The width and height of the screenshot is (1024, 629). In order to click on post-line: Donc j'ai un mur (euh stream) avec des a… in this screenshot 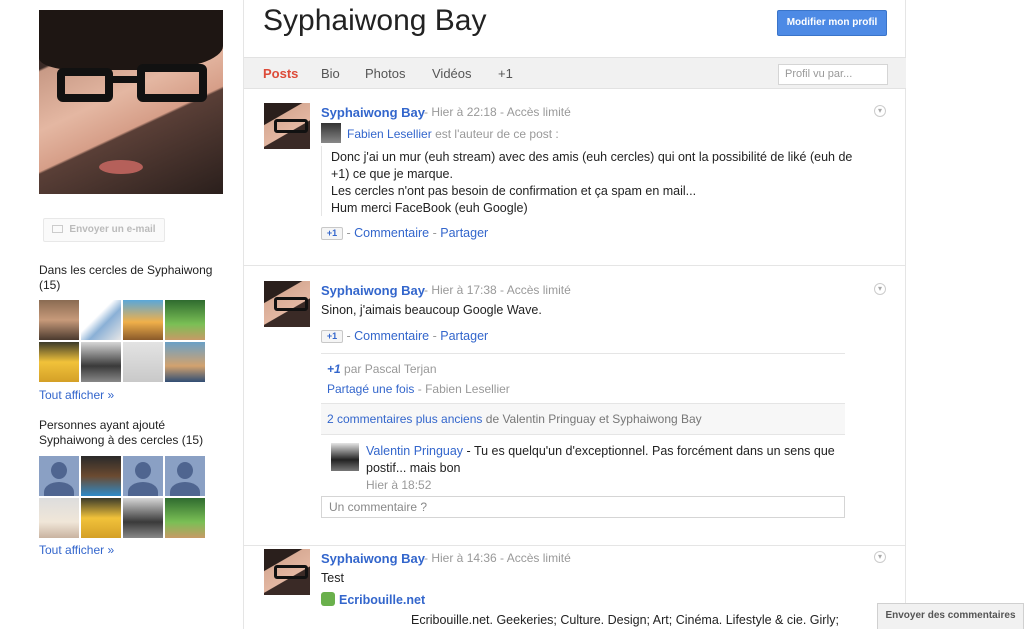, I will do `click(592, 157)`.